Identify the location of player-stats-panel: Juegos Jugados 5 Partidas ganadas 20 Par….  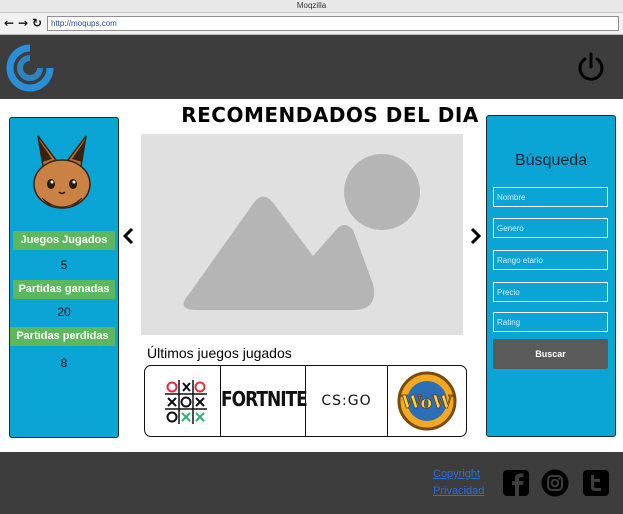
(64, 277).